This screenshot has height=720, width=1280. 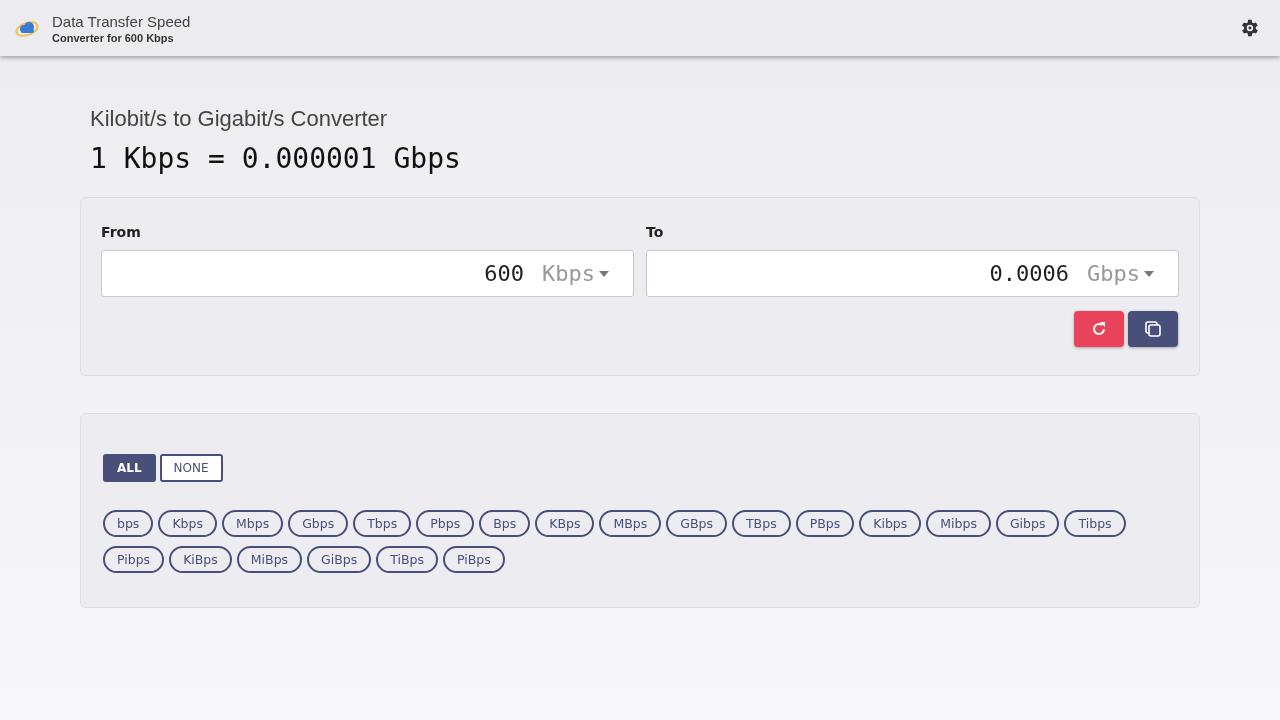 I want to click on unit-chip: Kbps, so click(x=187, y=523).